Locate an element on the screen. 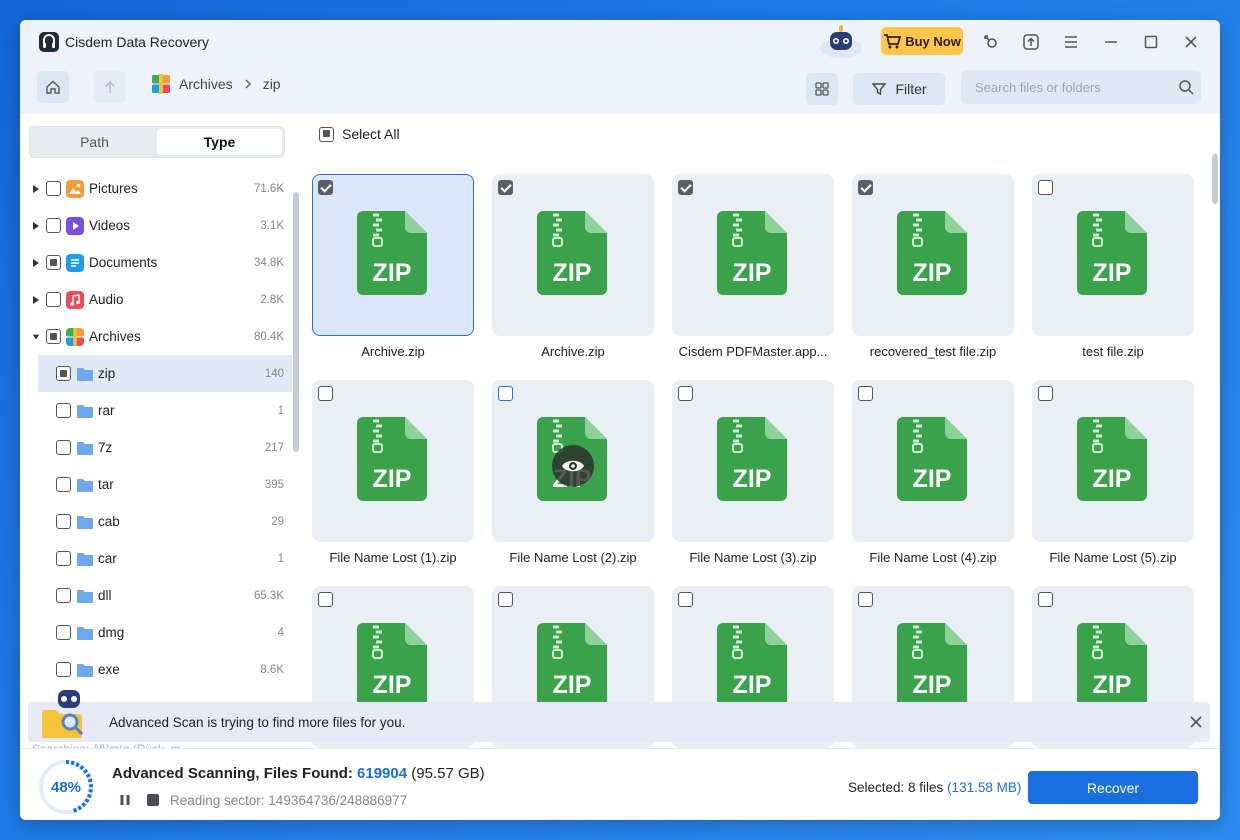 The height and width of the screenshot is (840, 1240). up-button is located at coordinates (110, 87).